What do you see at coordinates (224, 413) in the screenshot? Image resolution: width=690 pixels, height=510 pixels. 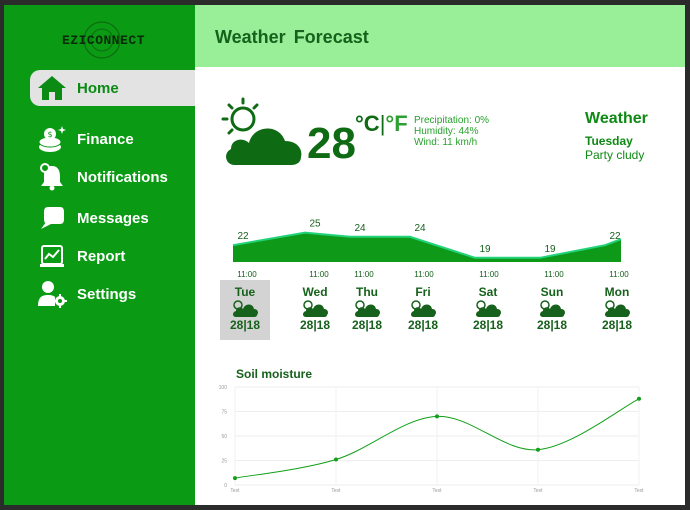 I see `y-tick-label: 75` at bounding box center [224, 413].